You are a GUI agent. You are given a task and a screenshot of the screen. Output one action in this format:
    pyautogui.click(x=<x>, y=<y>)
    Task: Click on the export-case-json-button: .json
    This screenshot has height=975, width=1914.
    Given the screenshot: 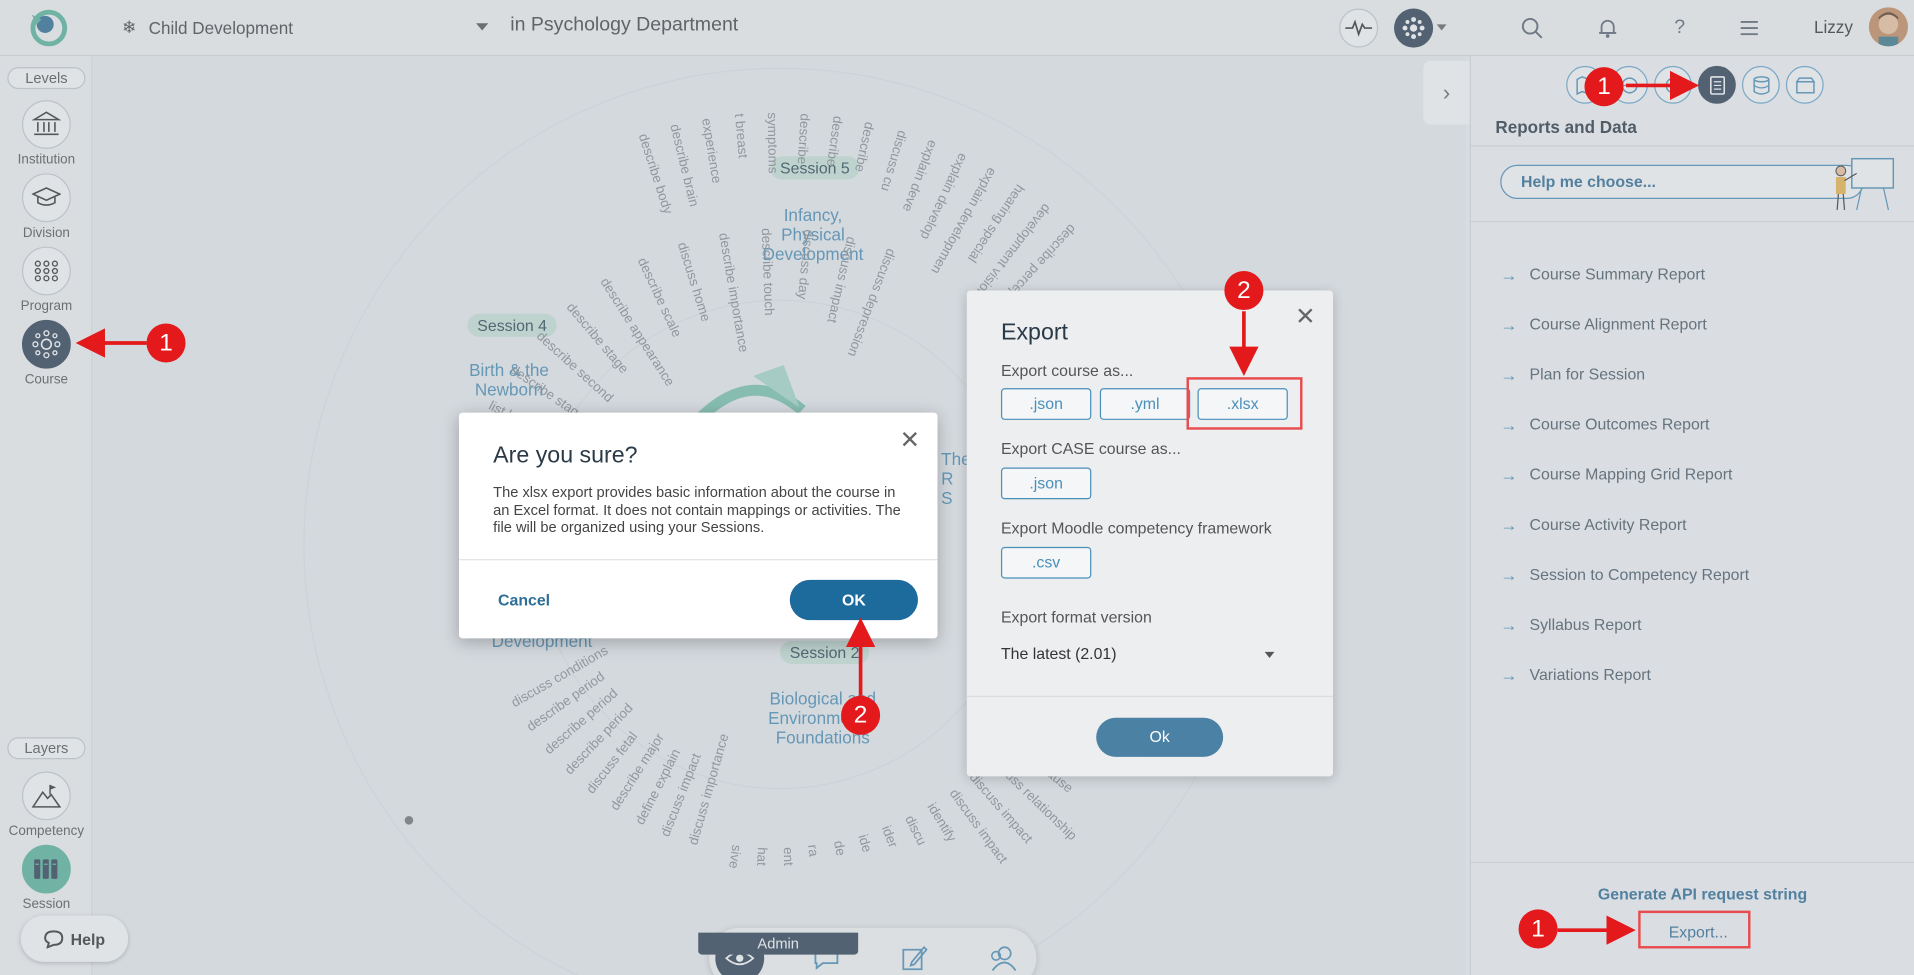 What is the action you would take?
    pyautogui.click(x=1046, y=483)
    